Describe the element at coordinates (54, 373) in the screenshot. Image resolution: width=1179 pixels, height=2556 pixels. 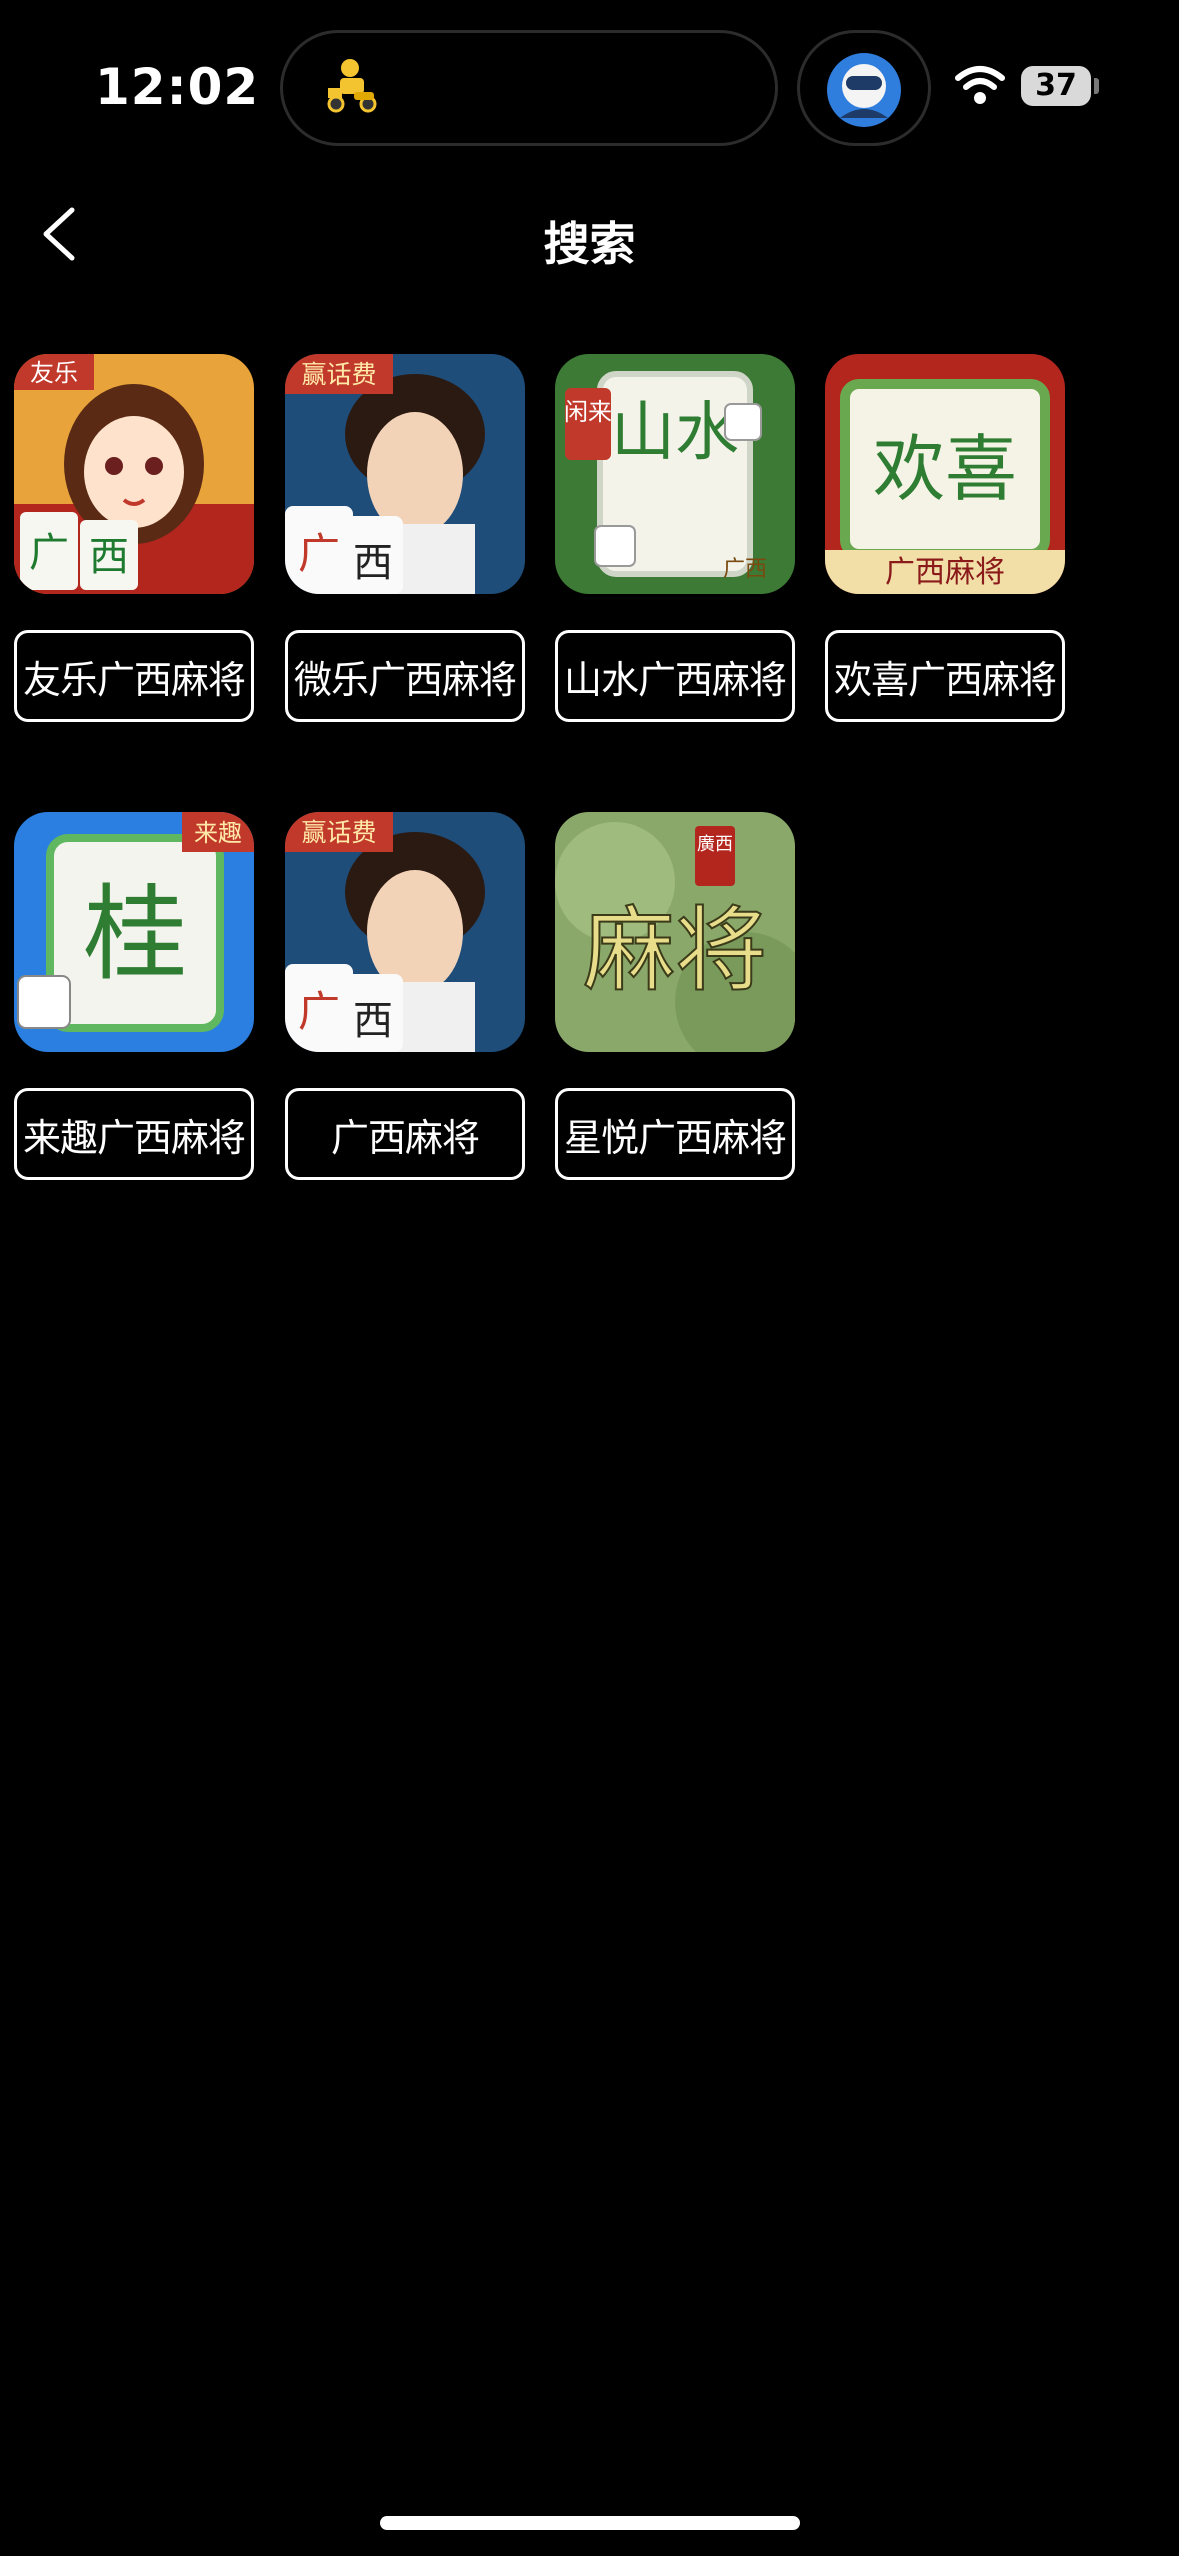
I see `icon-badge-text: 友乐` at that location.